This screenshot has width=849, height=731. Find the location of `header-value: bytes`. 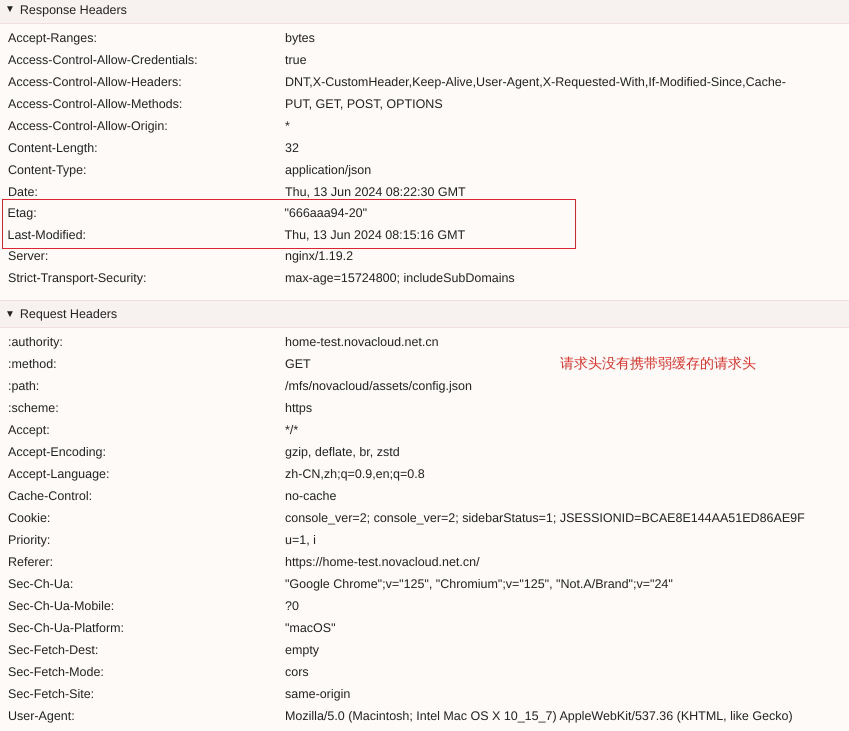

header-value: bytes is located at coordinates (300, 38).